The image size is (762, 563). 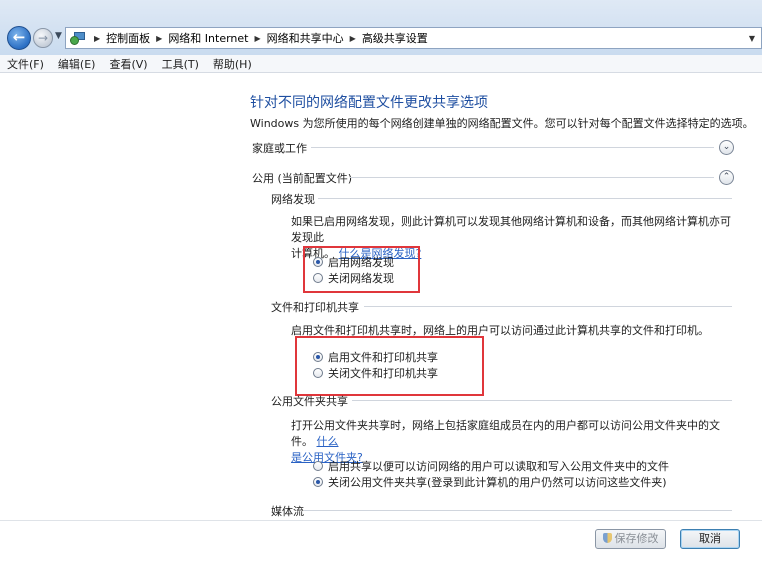 What do you see at coordinates (636, 538) in the screenshot?
I see `save-label: 保存修改` at bounding box center [636, 538].